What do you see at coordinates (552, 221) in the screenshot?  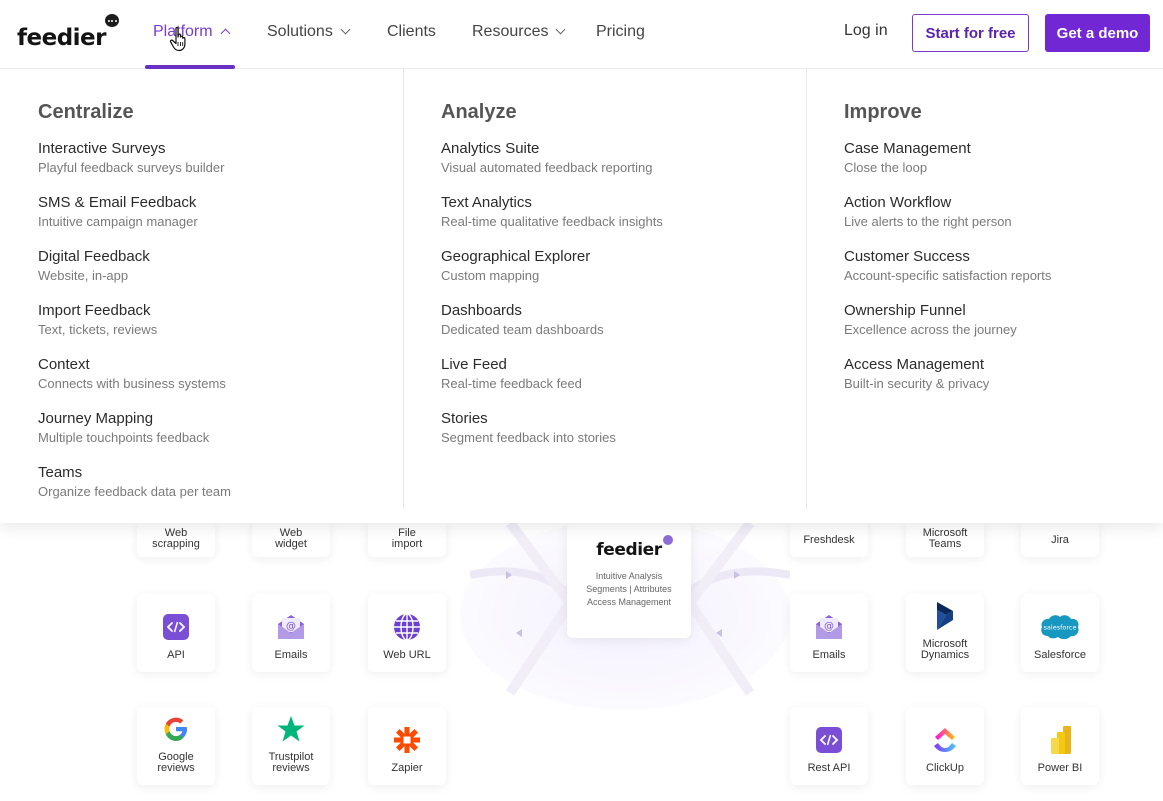 I see `menu-item-subtitle: Real-time qualitative feedback insights` at bounding box center [552, 221].